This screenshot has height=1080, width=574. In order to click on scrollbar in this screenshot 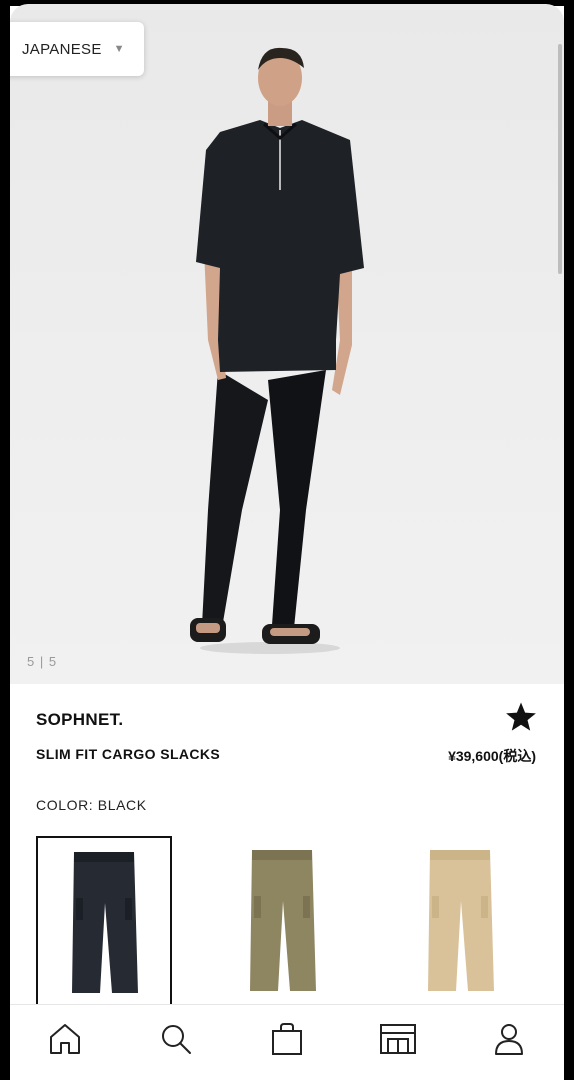, I will do `click(560, 159)`.